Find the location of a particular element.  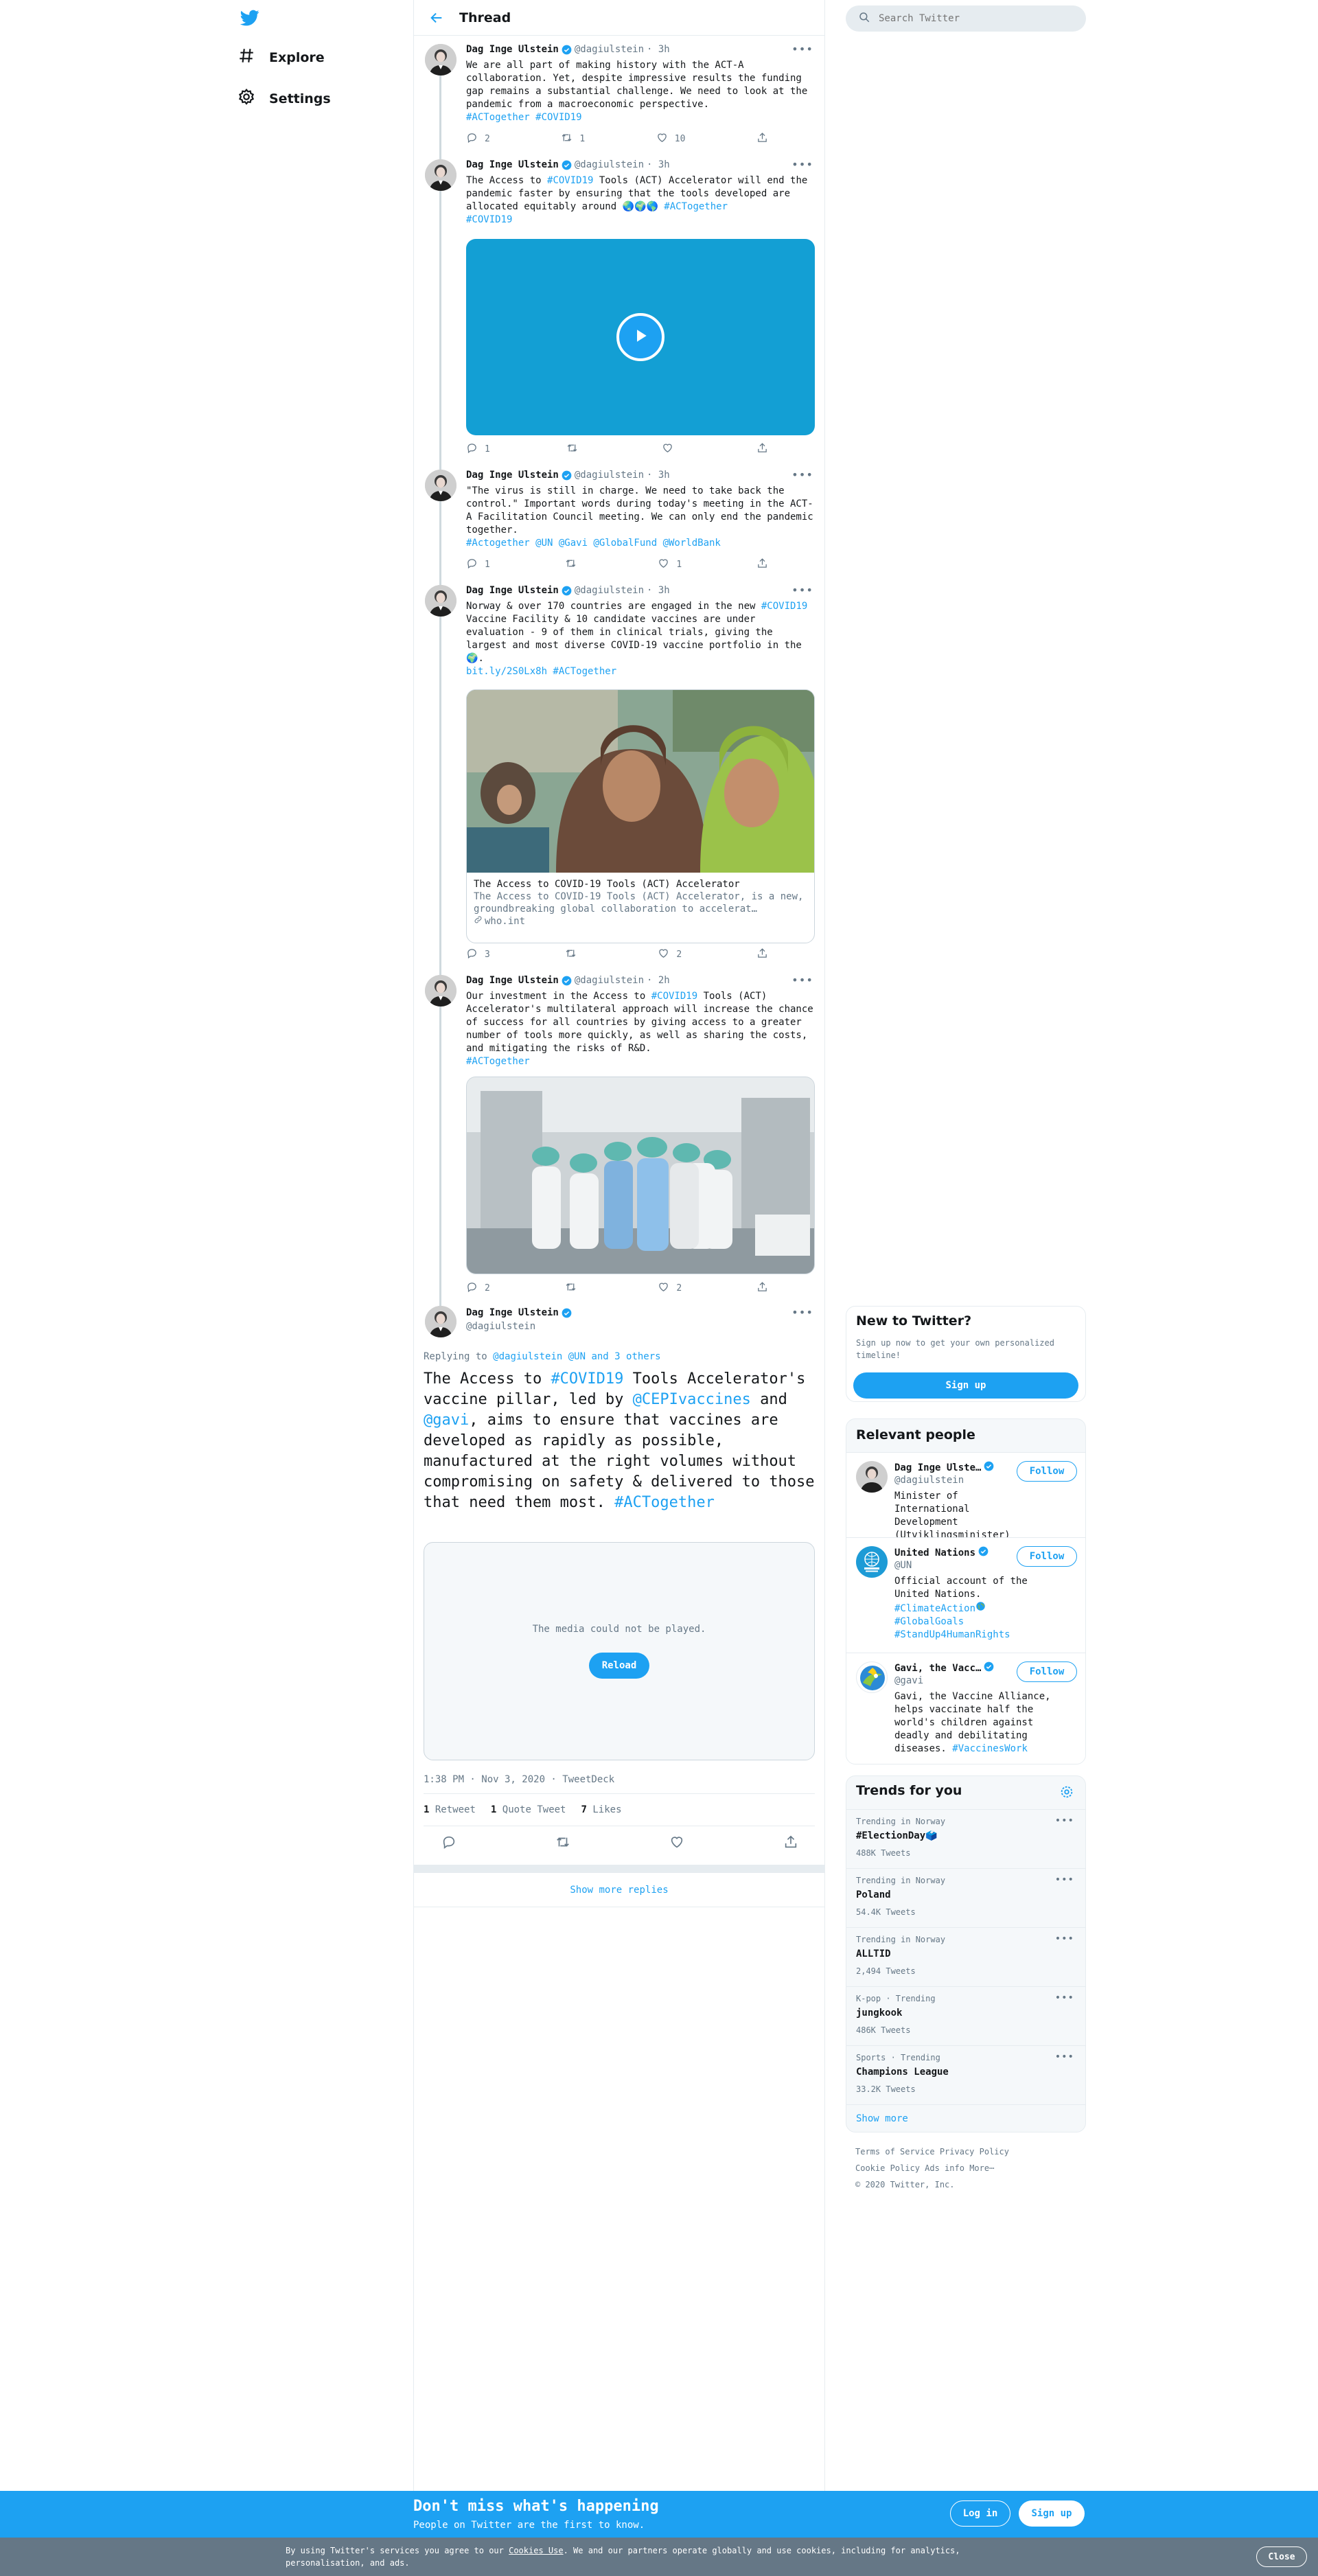

search-bar is located at coordinates (966, 18).